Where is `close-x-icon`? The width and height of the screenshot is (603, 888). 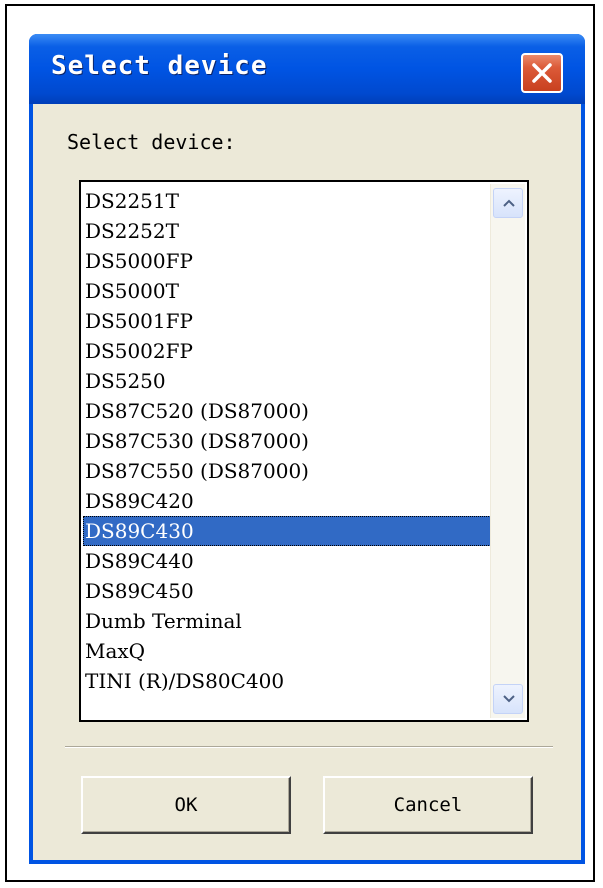 close-x-icon is located at coordinates (542, 73).